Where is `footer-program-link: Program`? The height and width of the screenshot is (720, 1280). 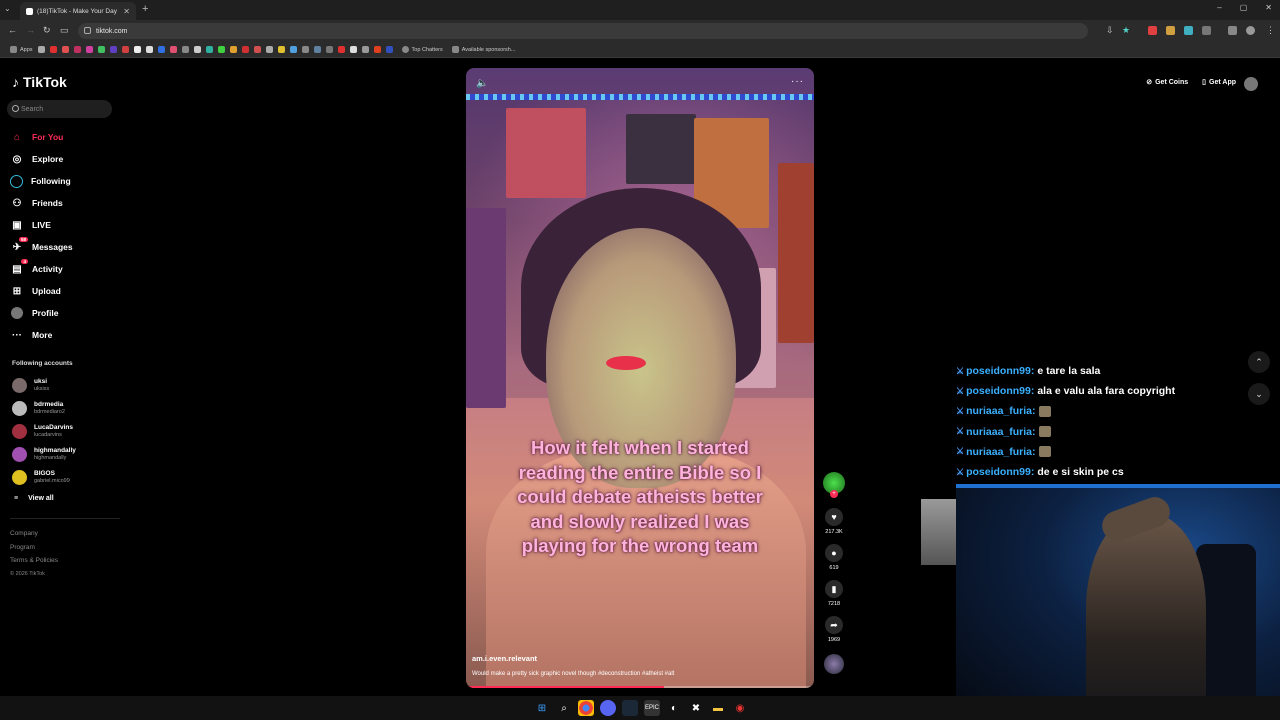
footer-program-link: Program is located at coordinates (34, 548).